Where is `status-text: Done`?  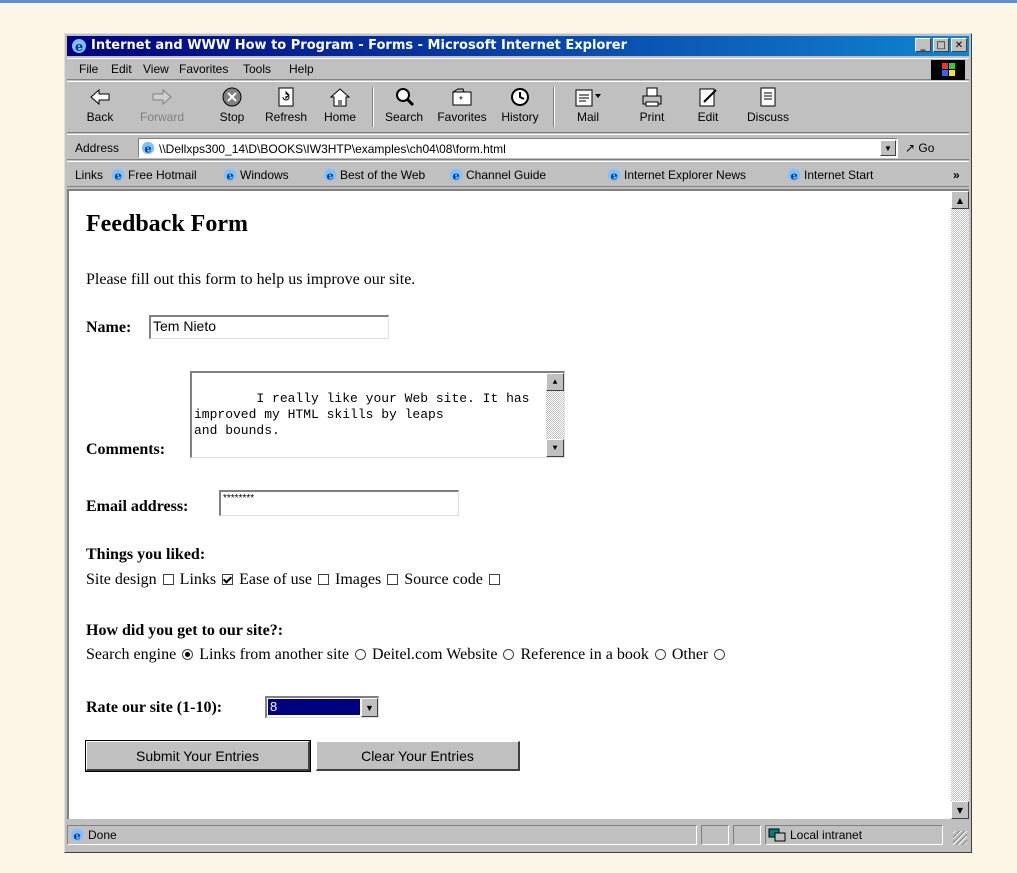 status-text: Done is located at coordinates (102, 835).